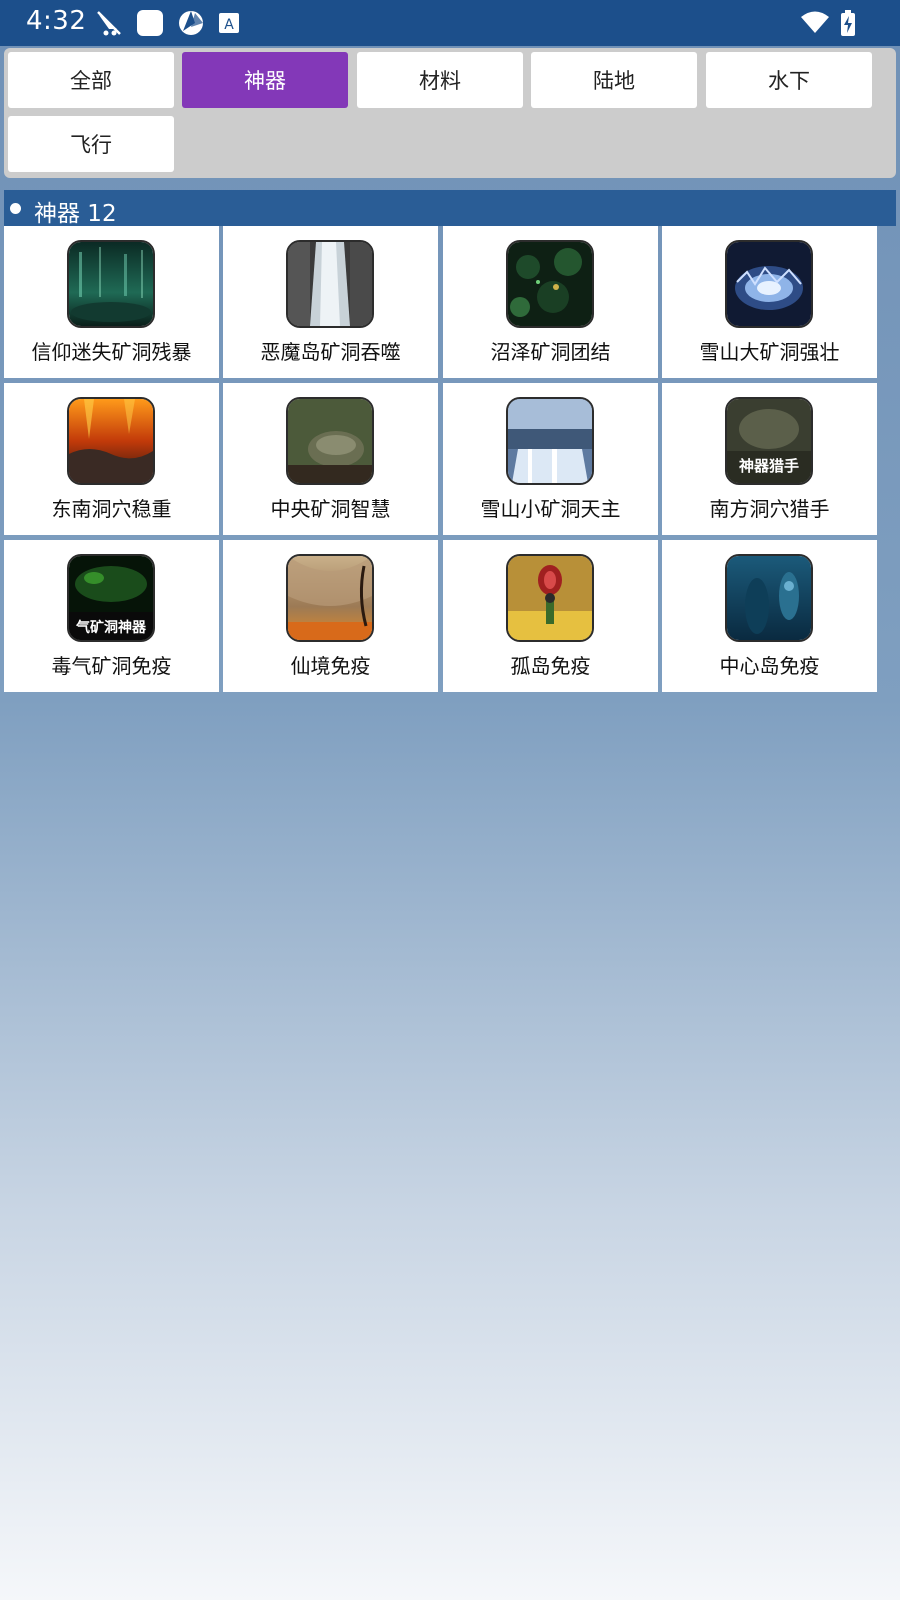  I want to click on ice-cave-image, so click(769, 284).